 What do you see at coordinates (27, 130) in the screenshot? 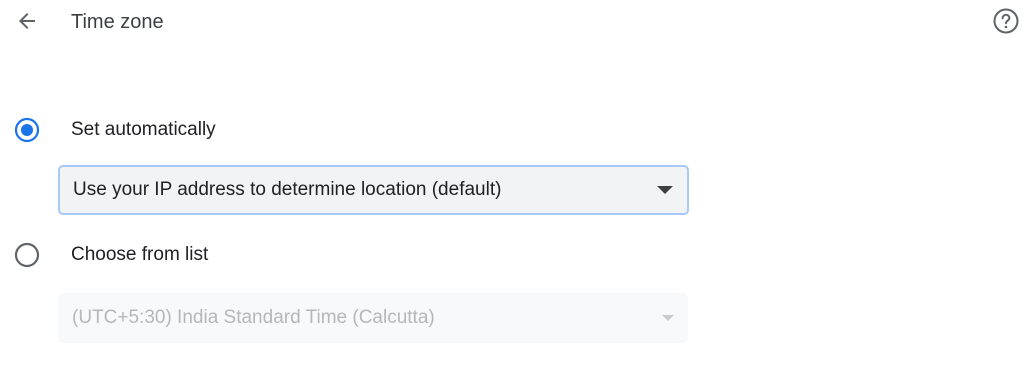
I see `set-automatically-radio` at bounding box center [27, 130].